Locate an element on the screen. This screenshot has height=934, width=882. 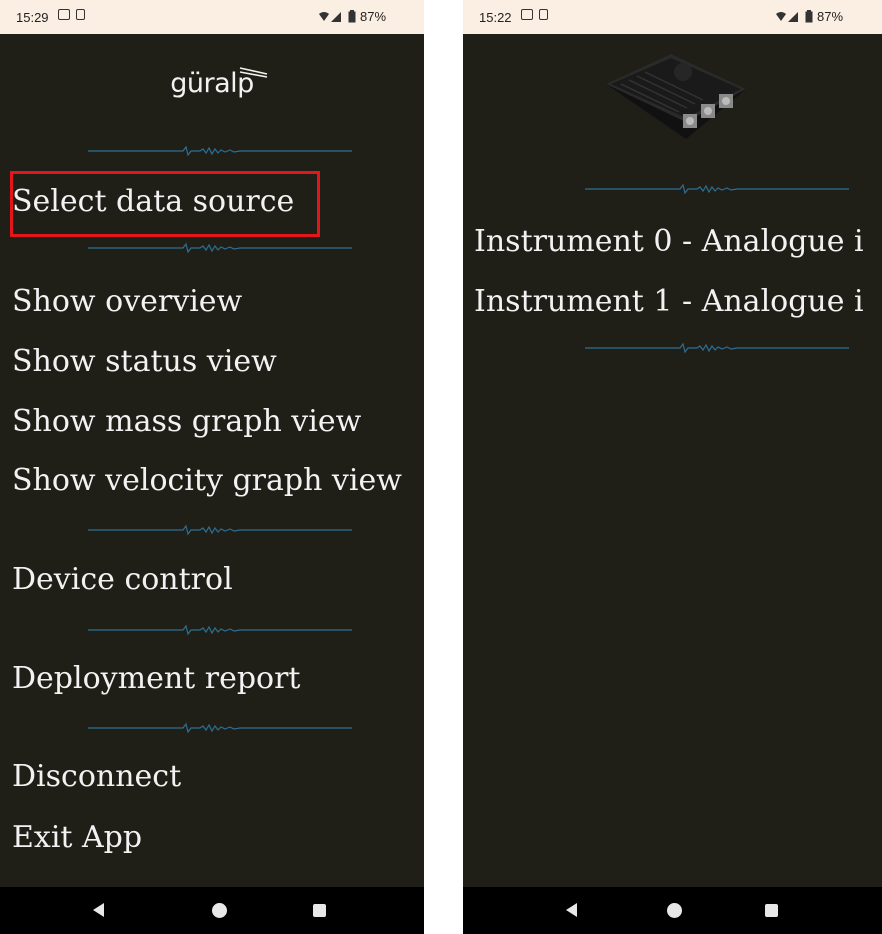
menu-device-control: Device control is located at coordinates (122, 580).